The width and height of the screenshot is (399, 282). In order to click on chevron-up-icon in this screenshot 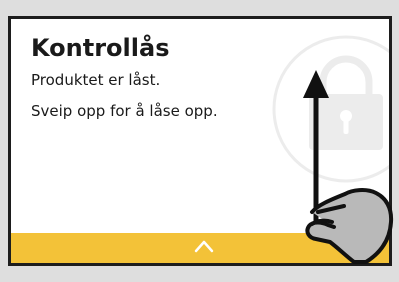, I will do `click(204, 246)`.